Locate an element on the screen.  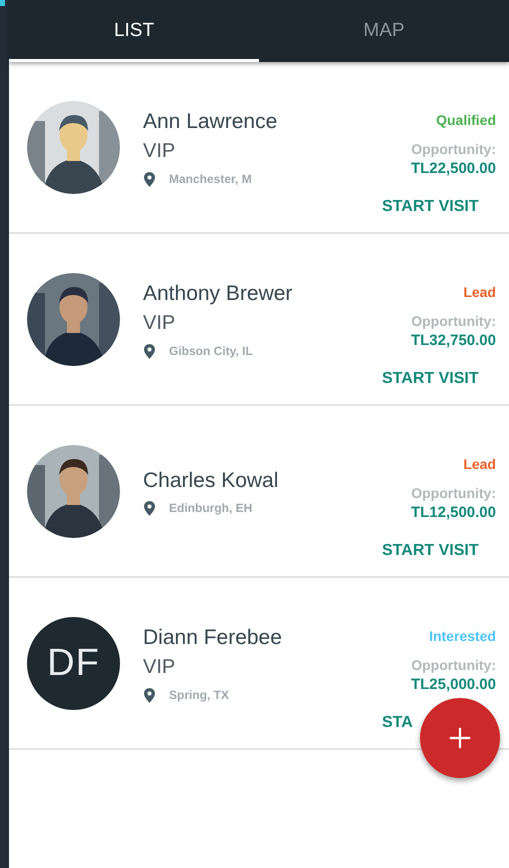
contact-name: Charles Kowal is located at coordinates (211, 481).